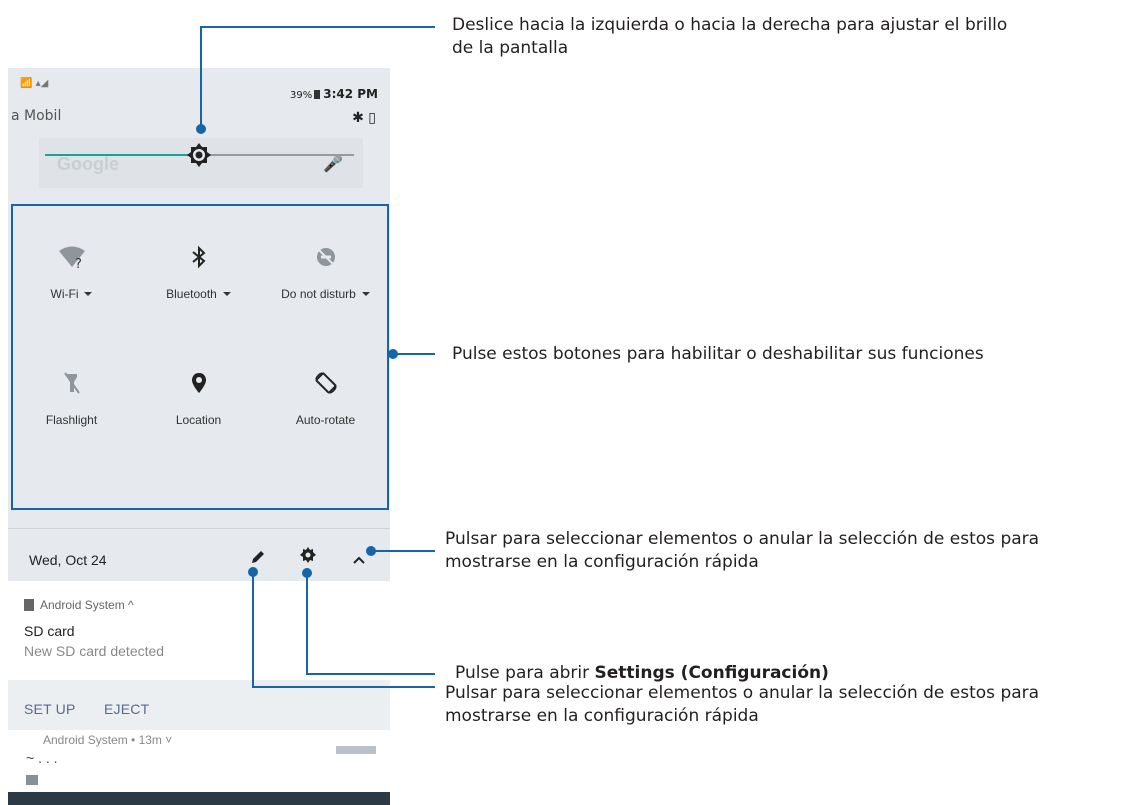 This screenshot has height=805, width=1131. I want to click on connector-tiles-h, so click(414, 354).